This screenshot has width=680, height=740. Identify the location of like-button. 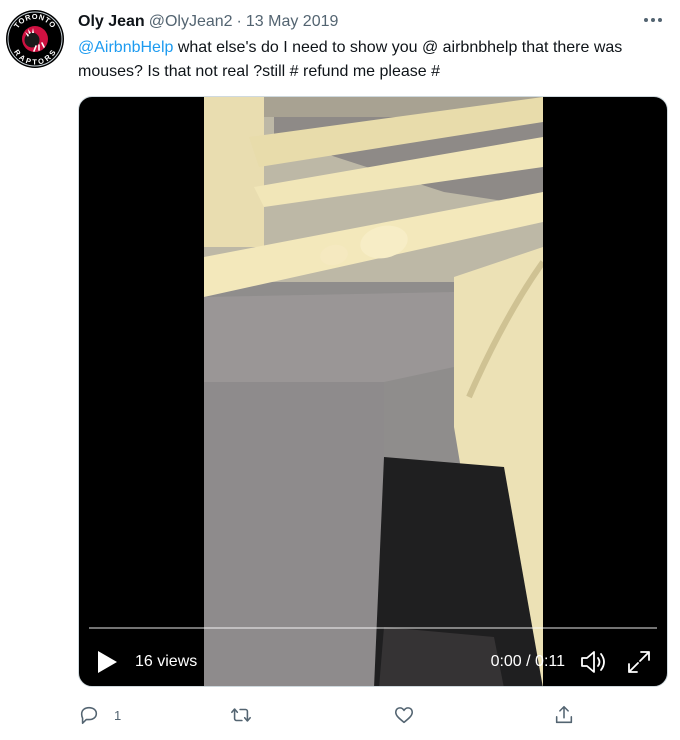
(404, 715).